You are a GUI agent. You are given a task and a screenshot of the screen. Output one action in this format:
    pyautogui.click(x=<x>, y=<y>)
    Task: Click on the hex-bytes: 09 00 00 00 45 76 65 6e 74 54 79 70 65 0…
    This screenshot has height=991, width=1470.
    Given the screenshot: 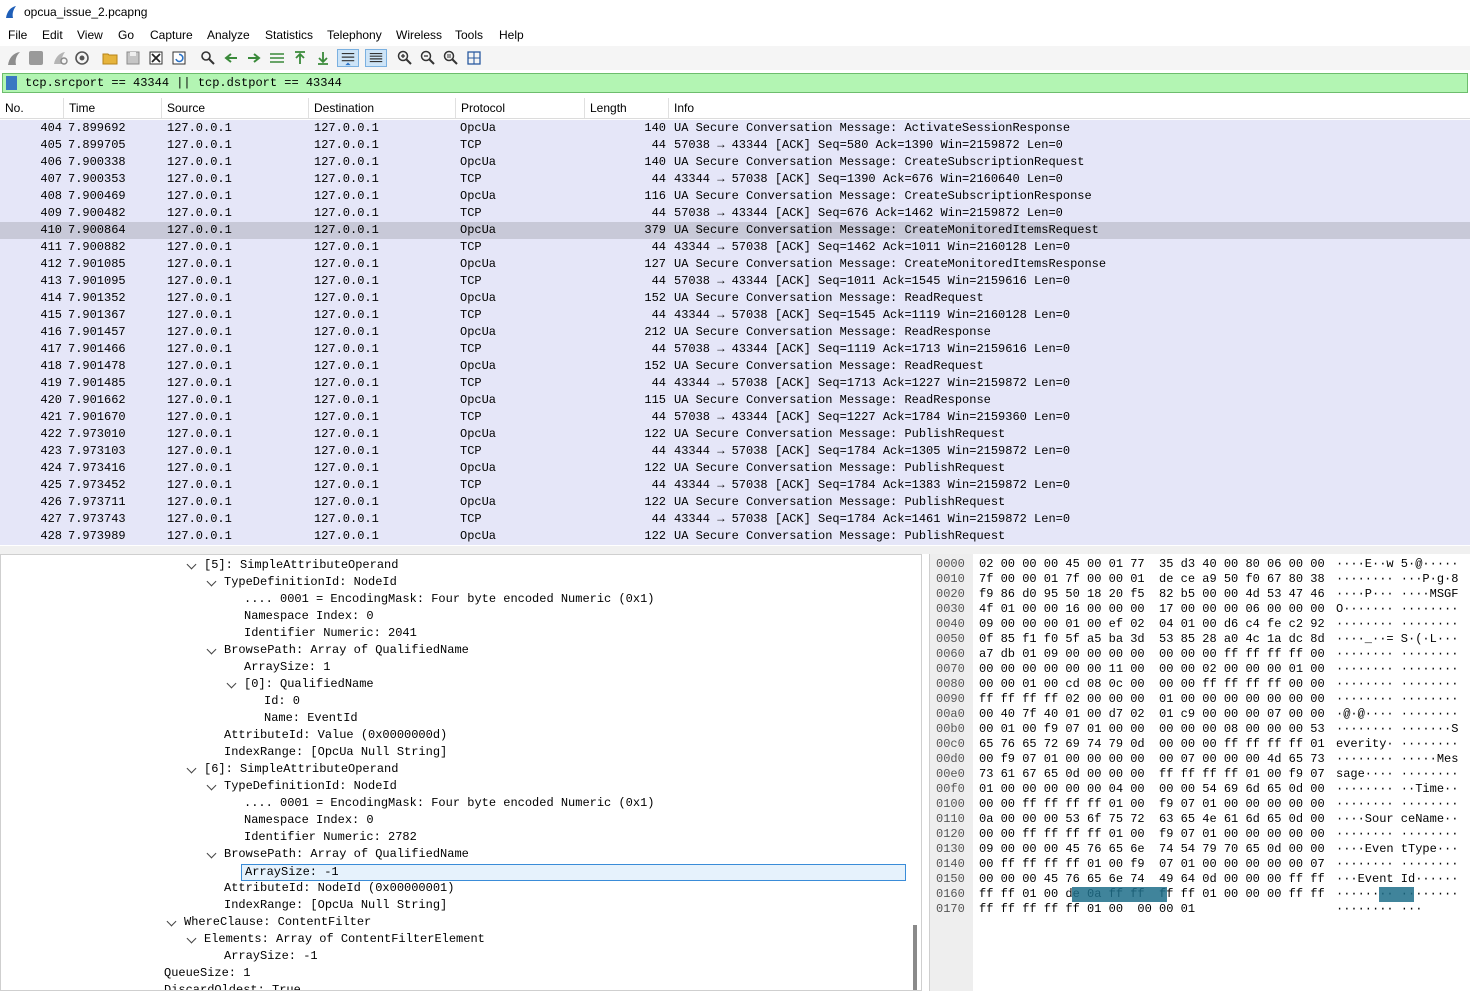 What is the action you would take?
    pyautogui.click(x=1152, y=849)
    